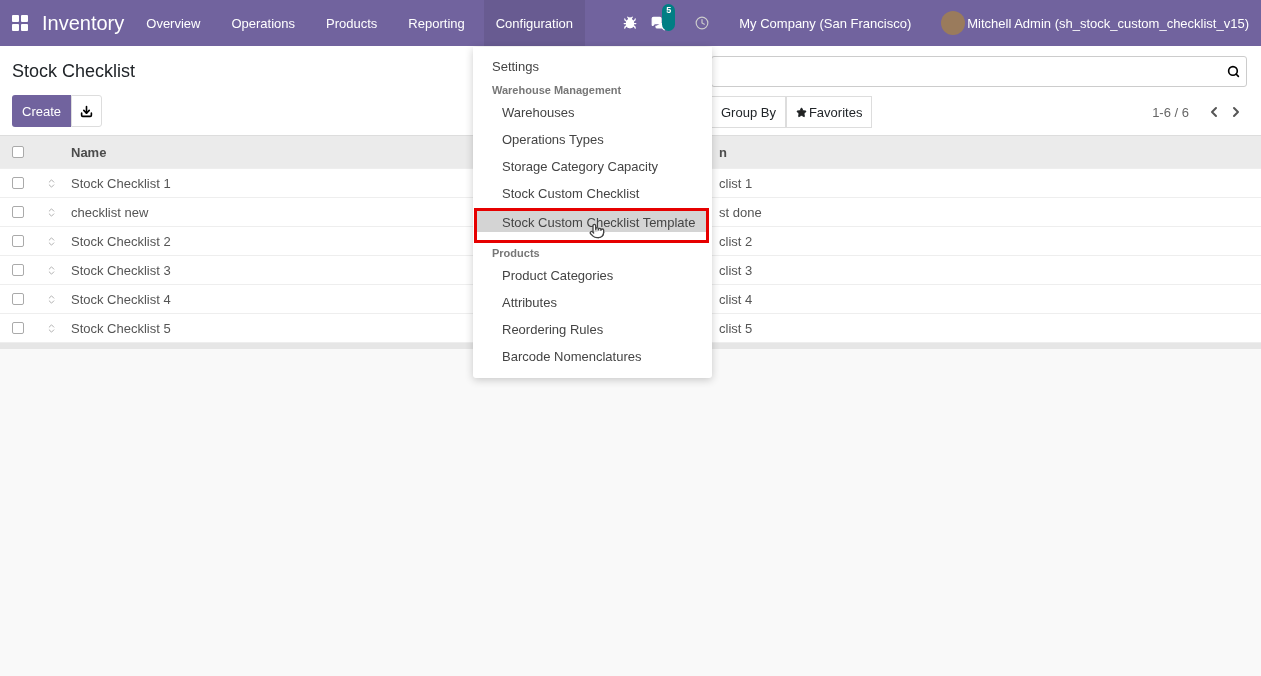  I want to click on table-cell: Stock Checklist 4, so click(121, 299).